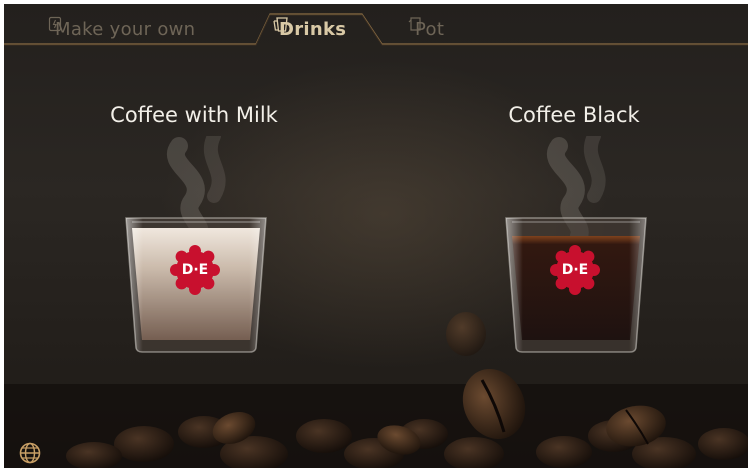 The height and width of the screenshot is (472, 752). What do you see at coordinates (125, 29) in the screenshot?
I see `tab-label: Make your own` at bounding box center [125, 29].